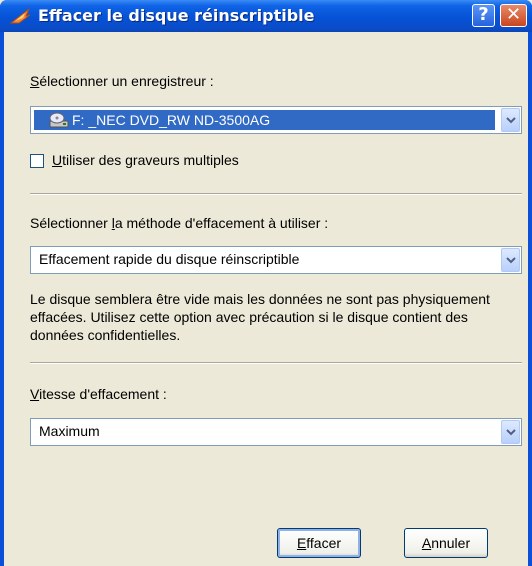 This screenshot has height=566, width=532. What do you see at coordinates (276, 432) in the screenshot?
I see `speed-select: Maximum` at bounding box center [276, 432].